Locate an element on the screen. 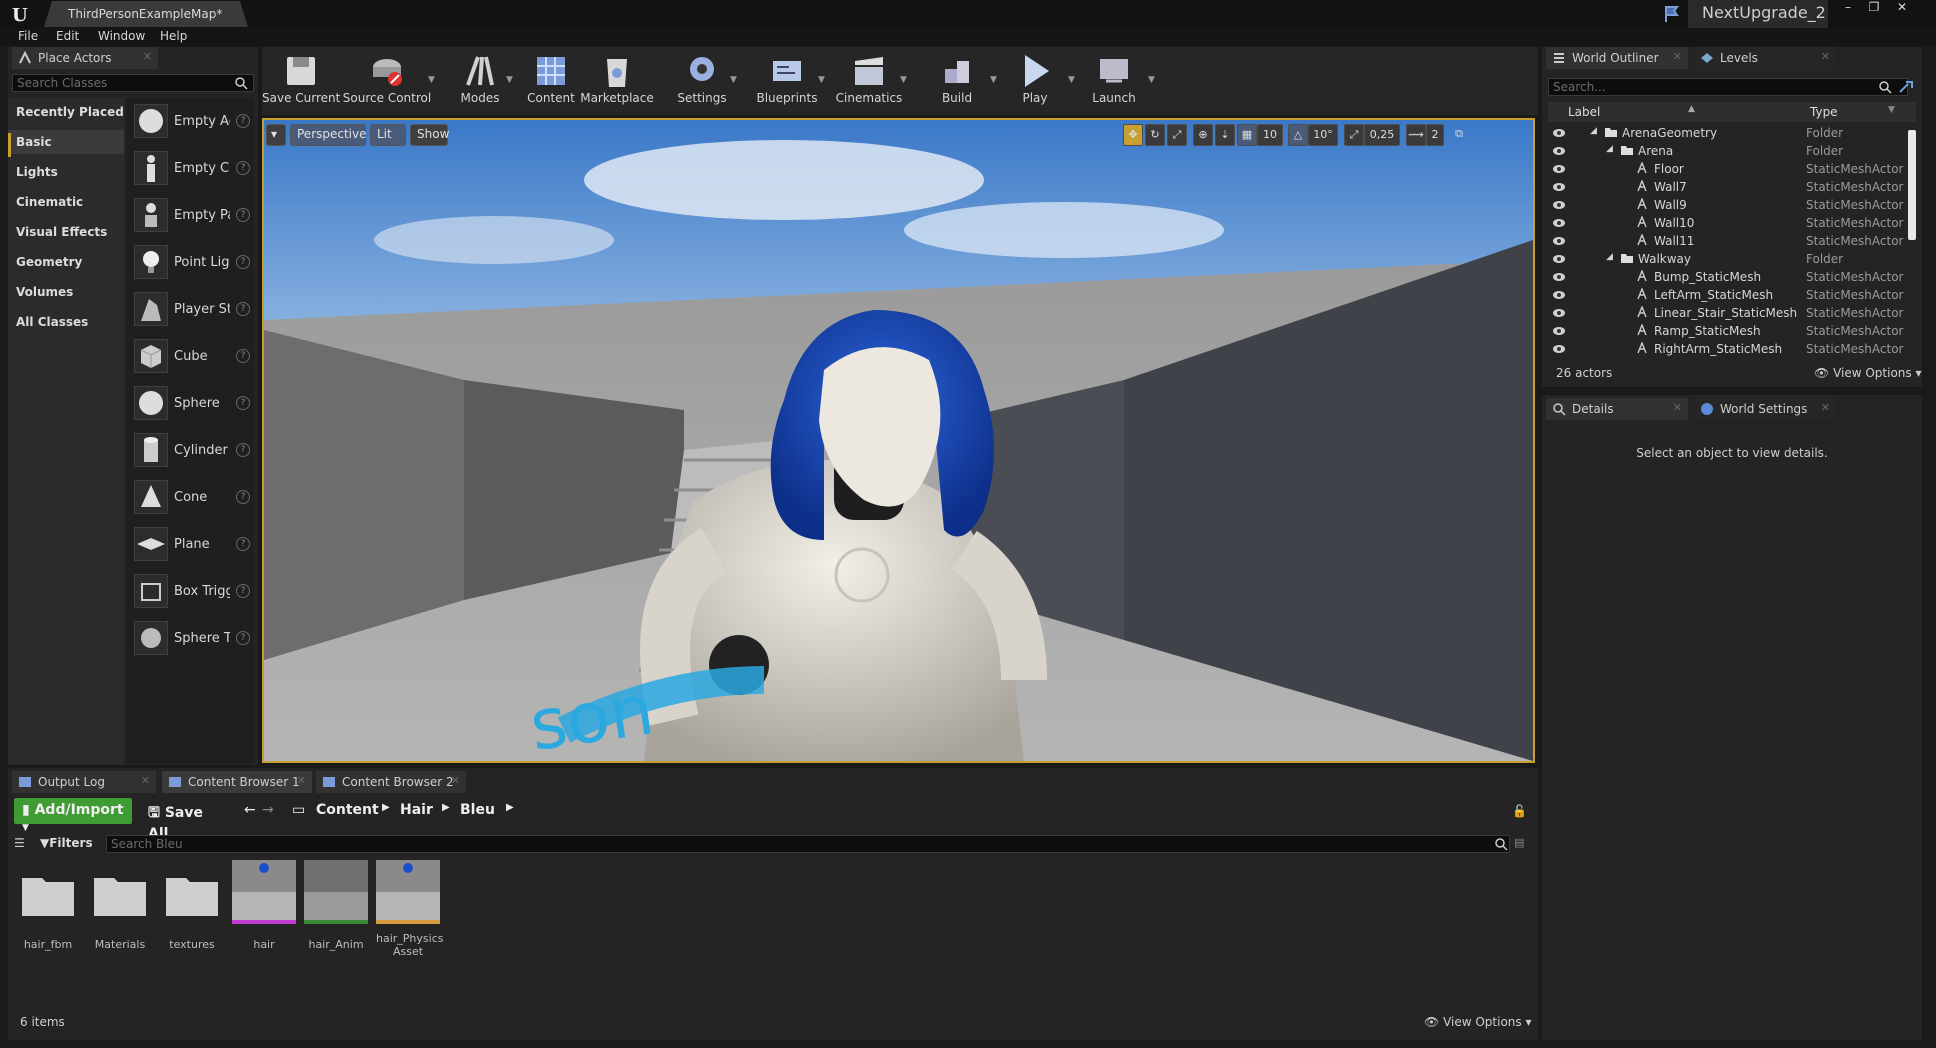  forward-arrow-icon: → is located at coordinates (265, 811).